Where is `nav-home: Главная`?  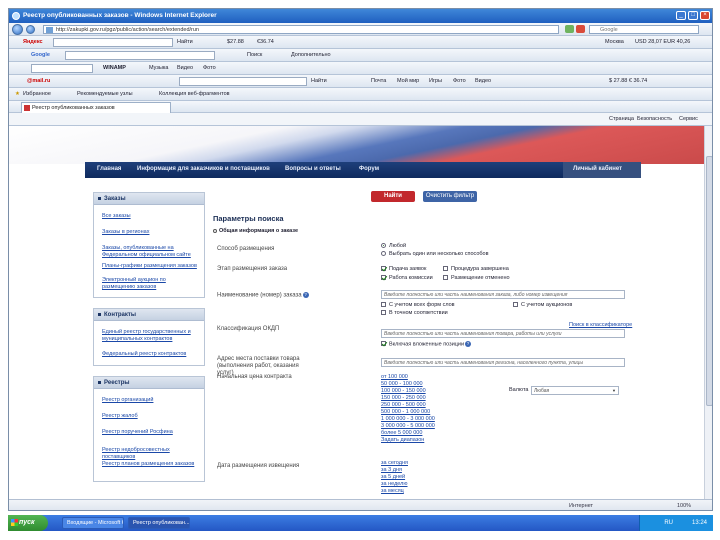 nav-home: Главная is located at coordinates (109, 169).